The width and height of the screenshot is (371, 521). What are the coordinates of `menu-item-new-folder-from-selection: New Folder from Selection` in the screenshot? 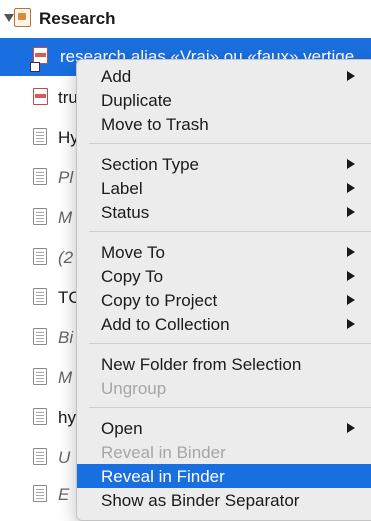 It's located at (224, 364).